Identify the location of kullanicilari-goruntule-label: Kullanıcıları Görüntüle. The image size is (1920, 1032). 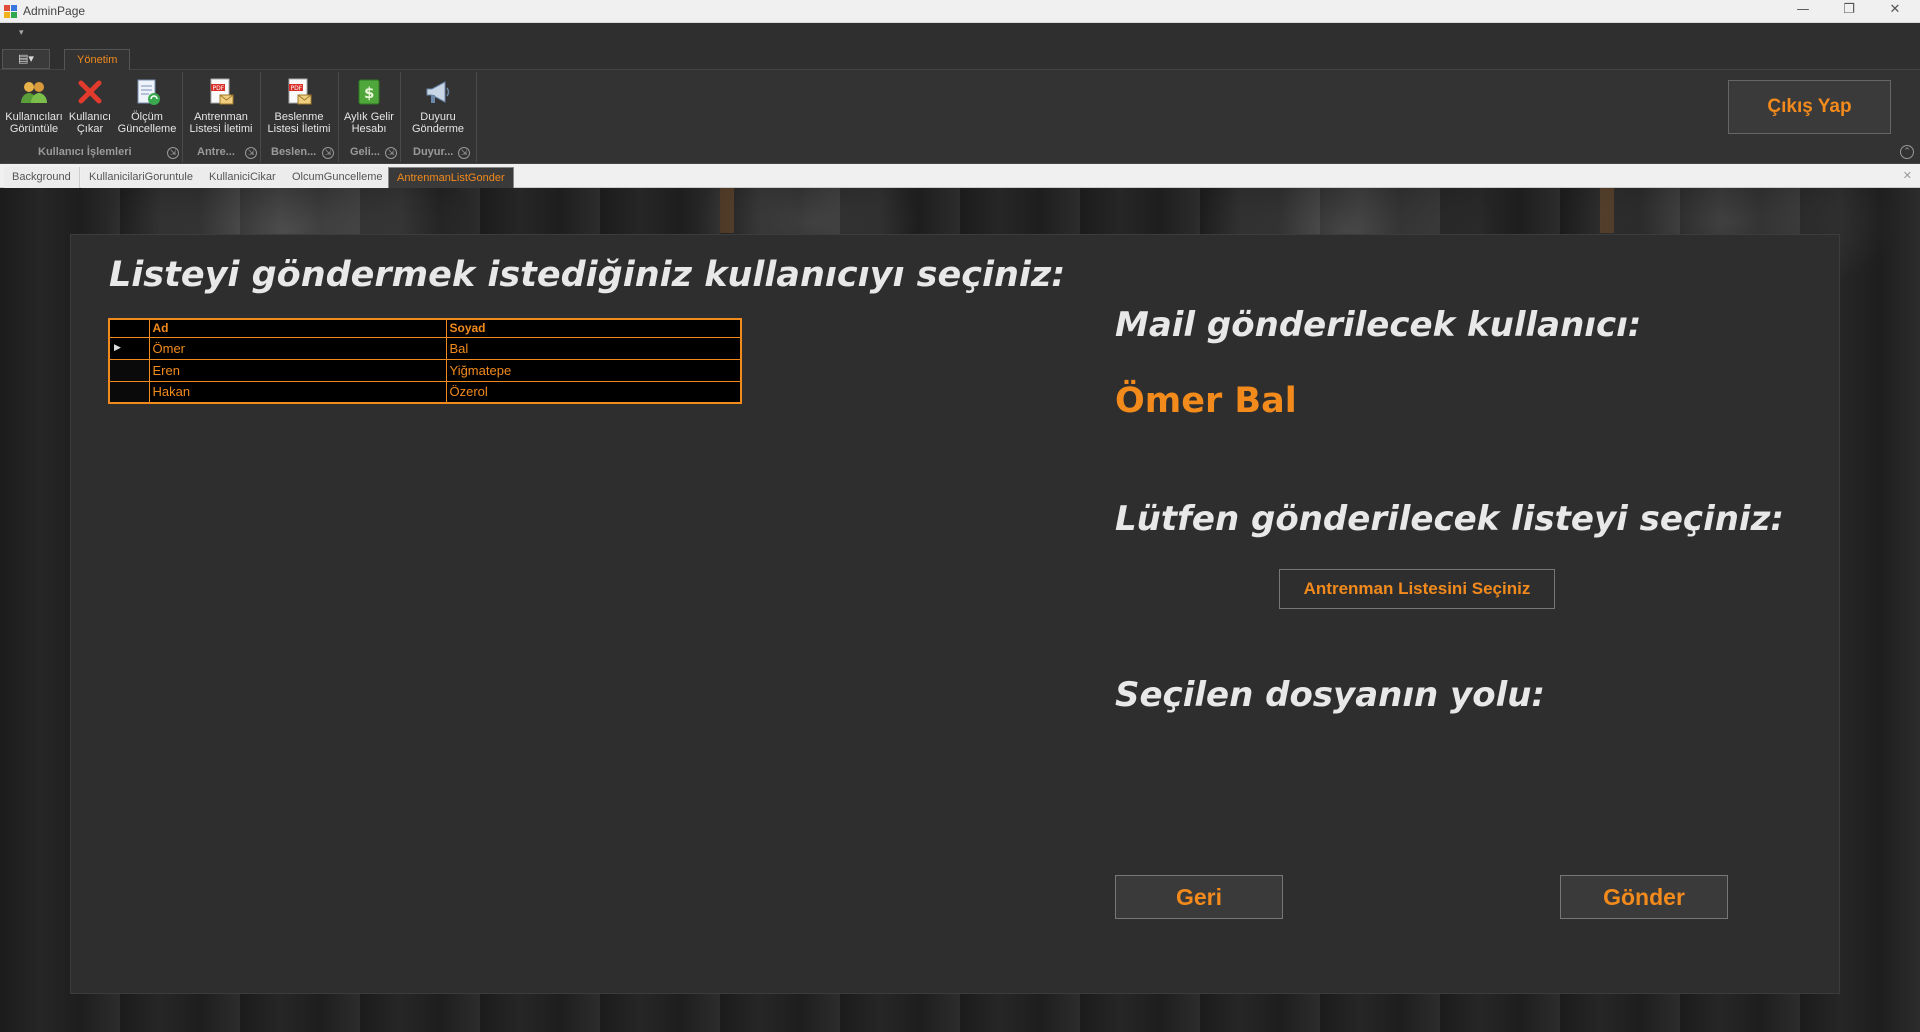
(34, 123).